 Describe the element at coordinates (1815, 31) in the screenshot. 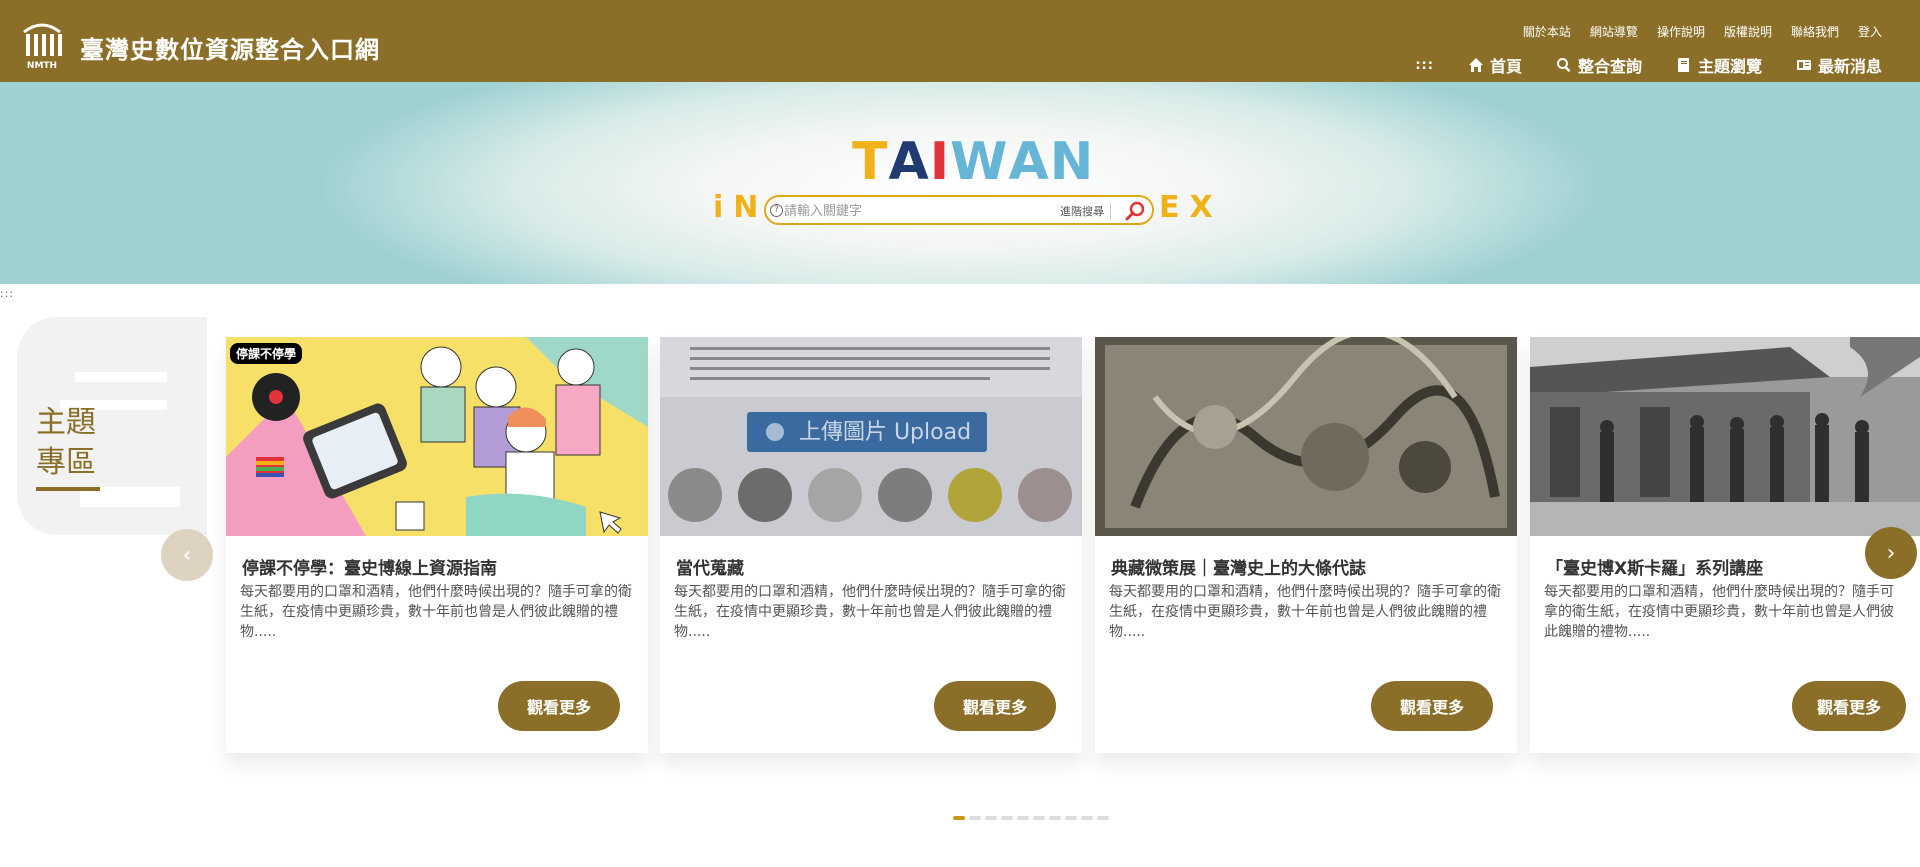

I see `util-link-contact: 聯絡我們` at that location.